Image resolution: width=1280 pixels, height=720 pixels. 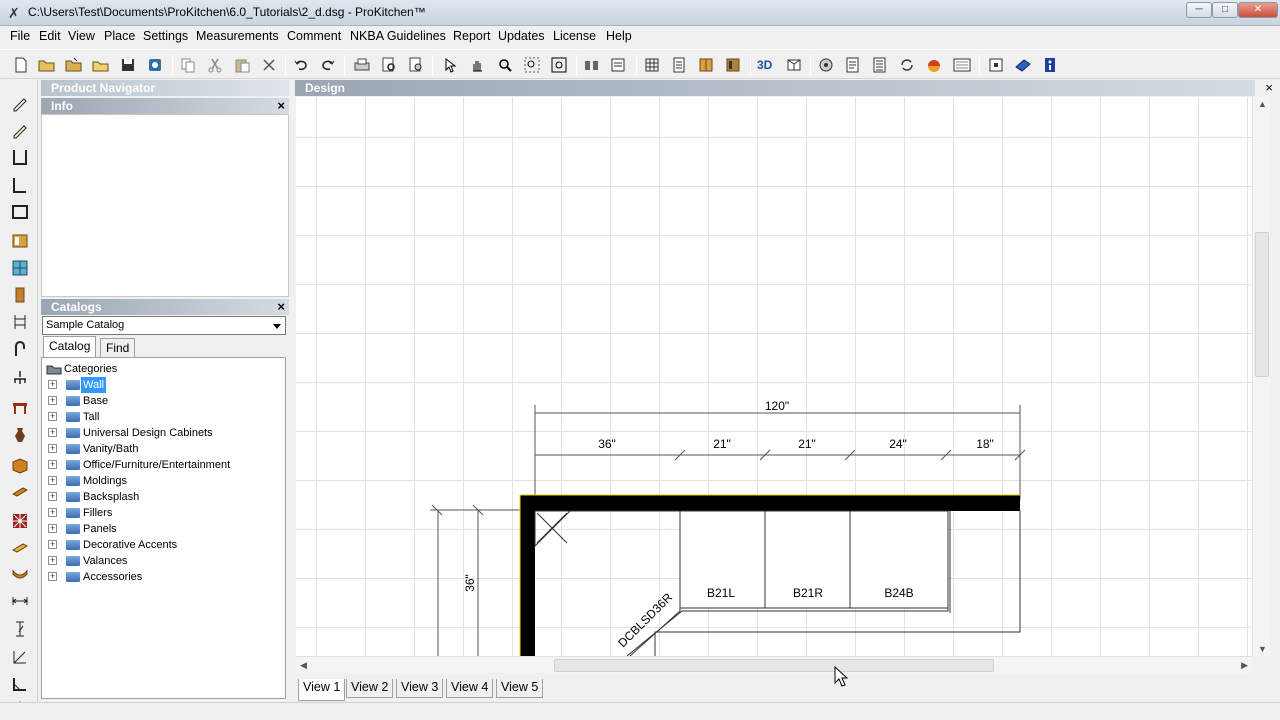 What do you see at coordinates (281, 307) in the screenshot?
I see `catalogs-close-button: ×` at bounding box center [281, 307].